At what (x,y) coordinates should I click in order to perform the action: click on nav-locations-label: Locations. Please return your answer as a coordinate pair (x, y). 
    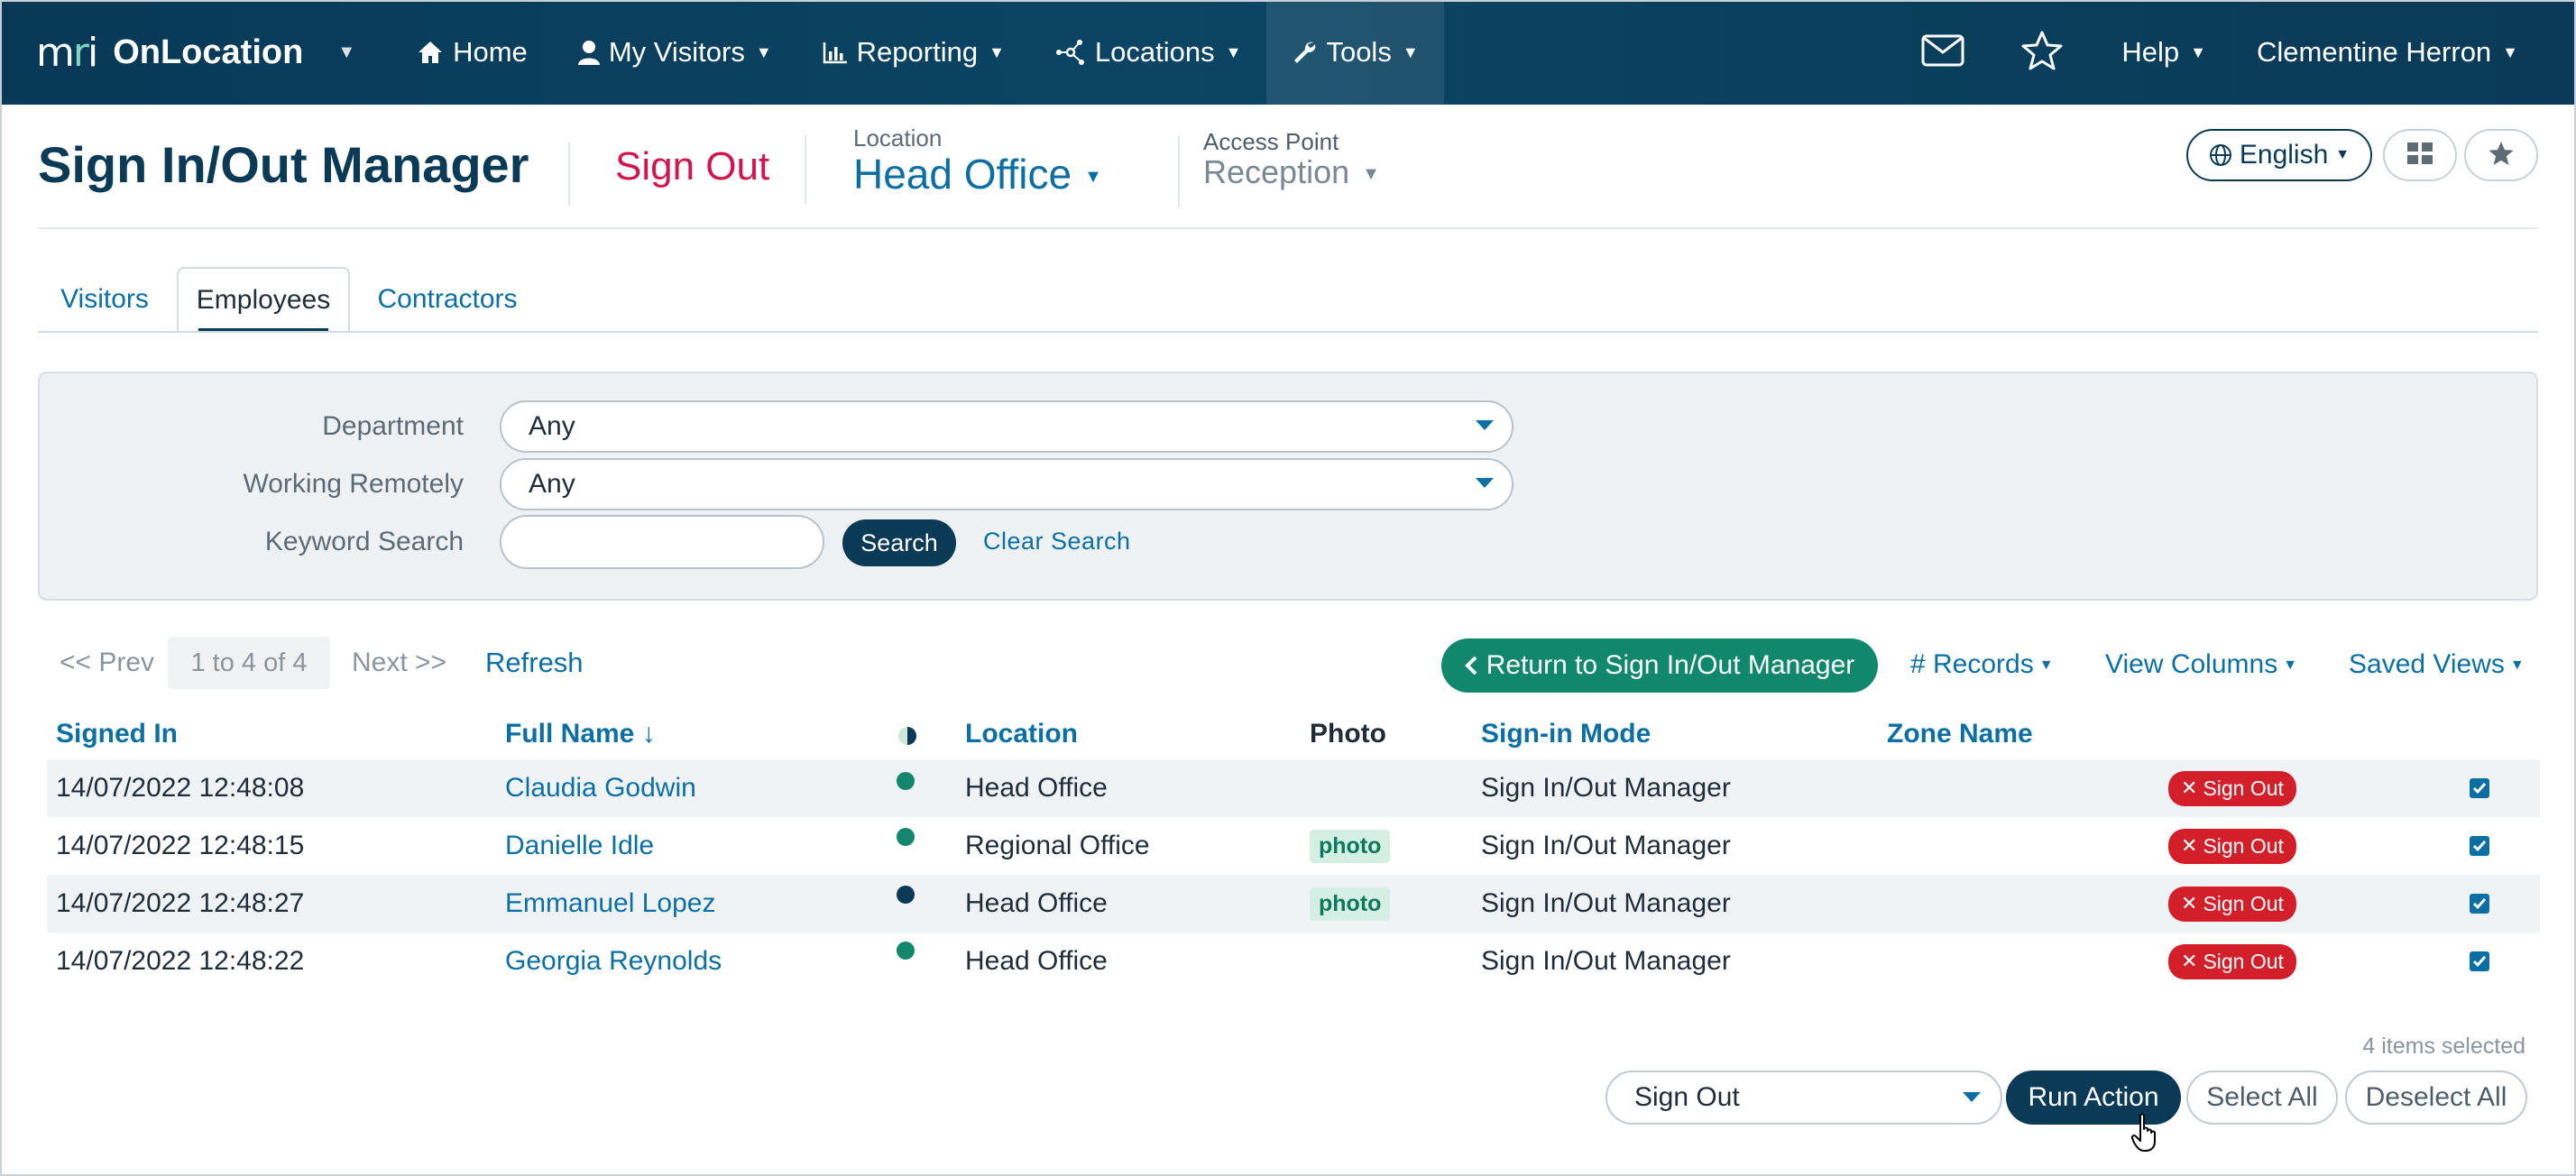
    Looking at the image, I should click on (1155, 52).